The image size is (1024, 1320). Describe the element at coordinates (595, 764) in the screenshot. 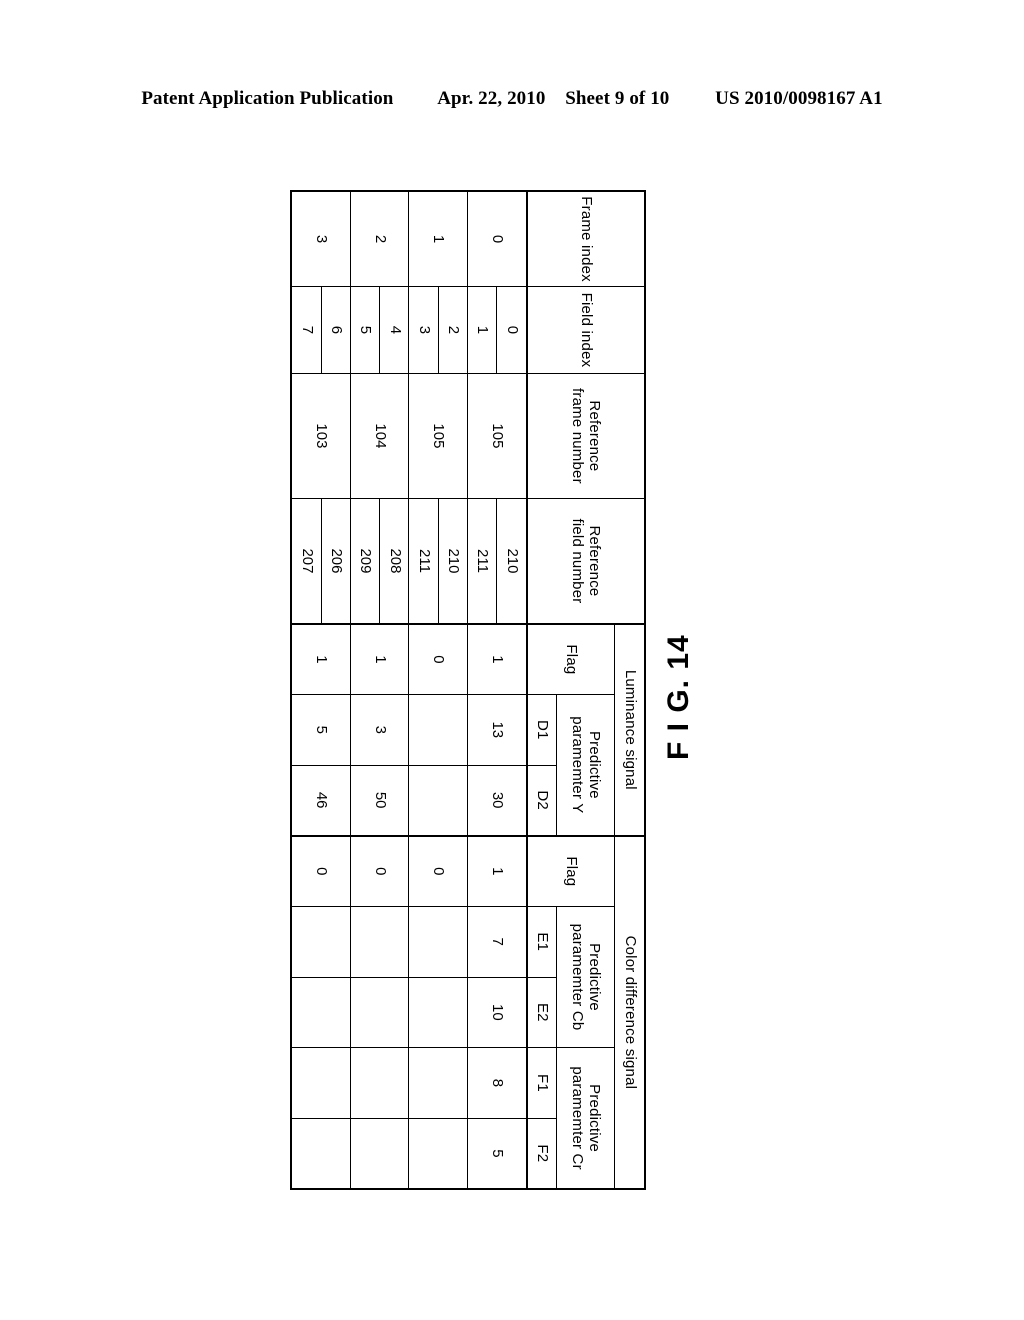

I see `predictive-y-line1: Predictive` at that location.